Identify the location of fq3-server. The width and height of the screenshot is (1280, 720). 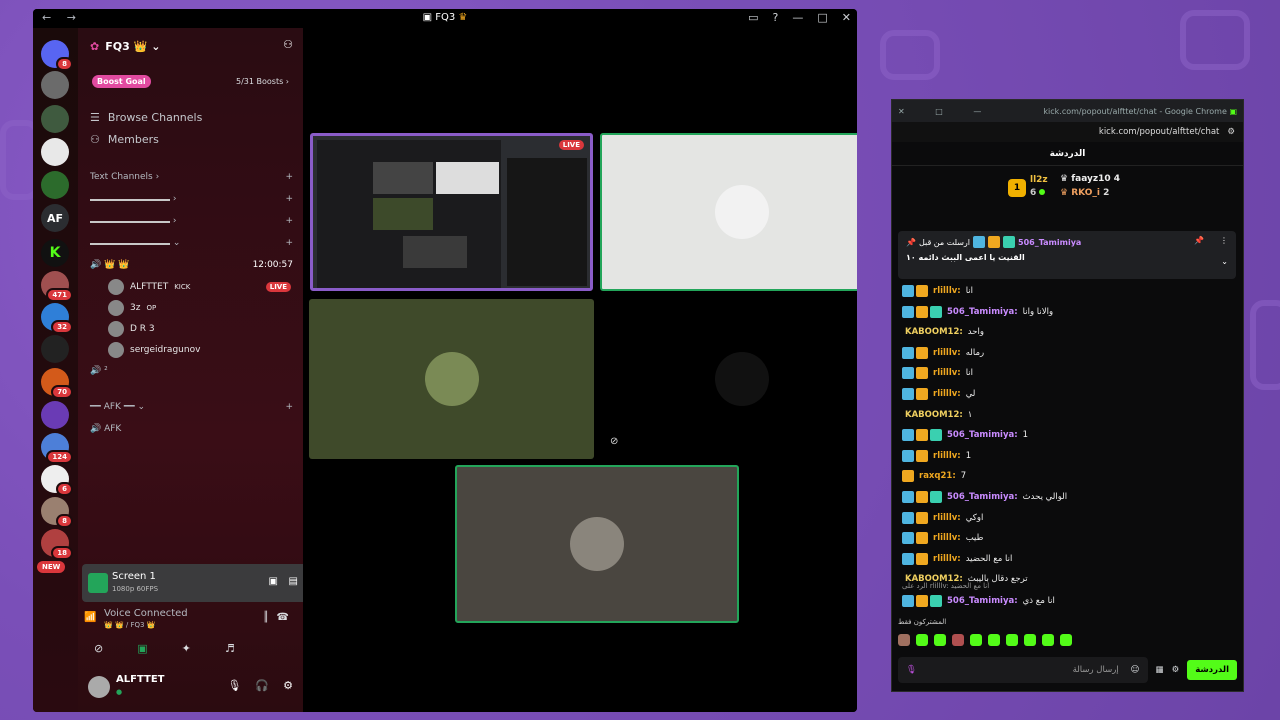
(55, 152).